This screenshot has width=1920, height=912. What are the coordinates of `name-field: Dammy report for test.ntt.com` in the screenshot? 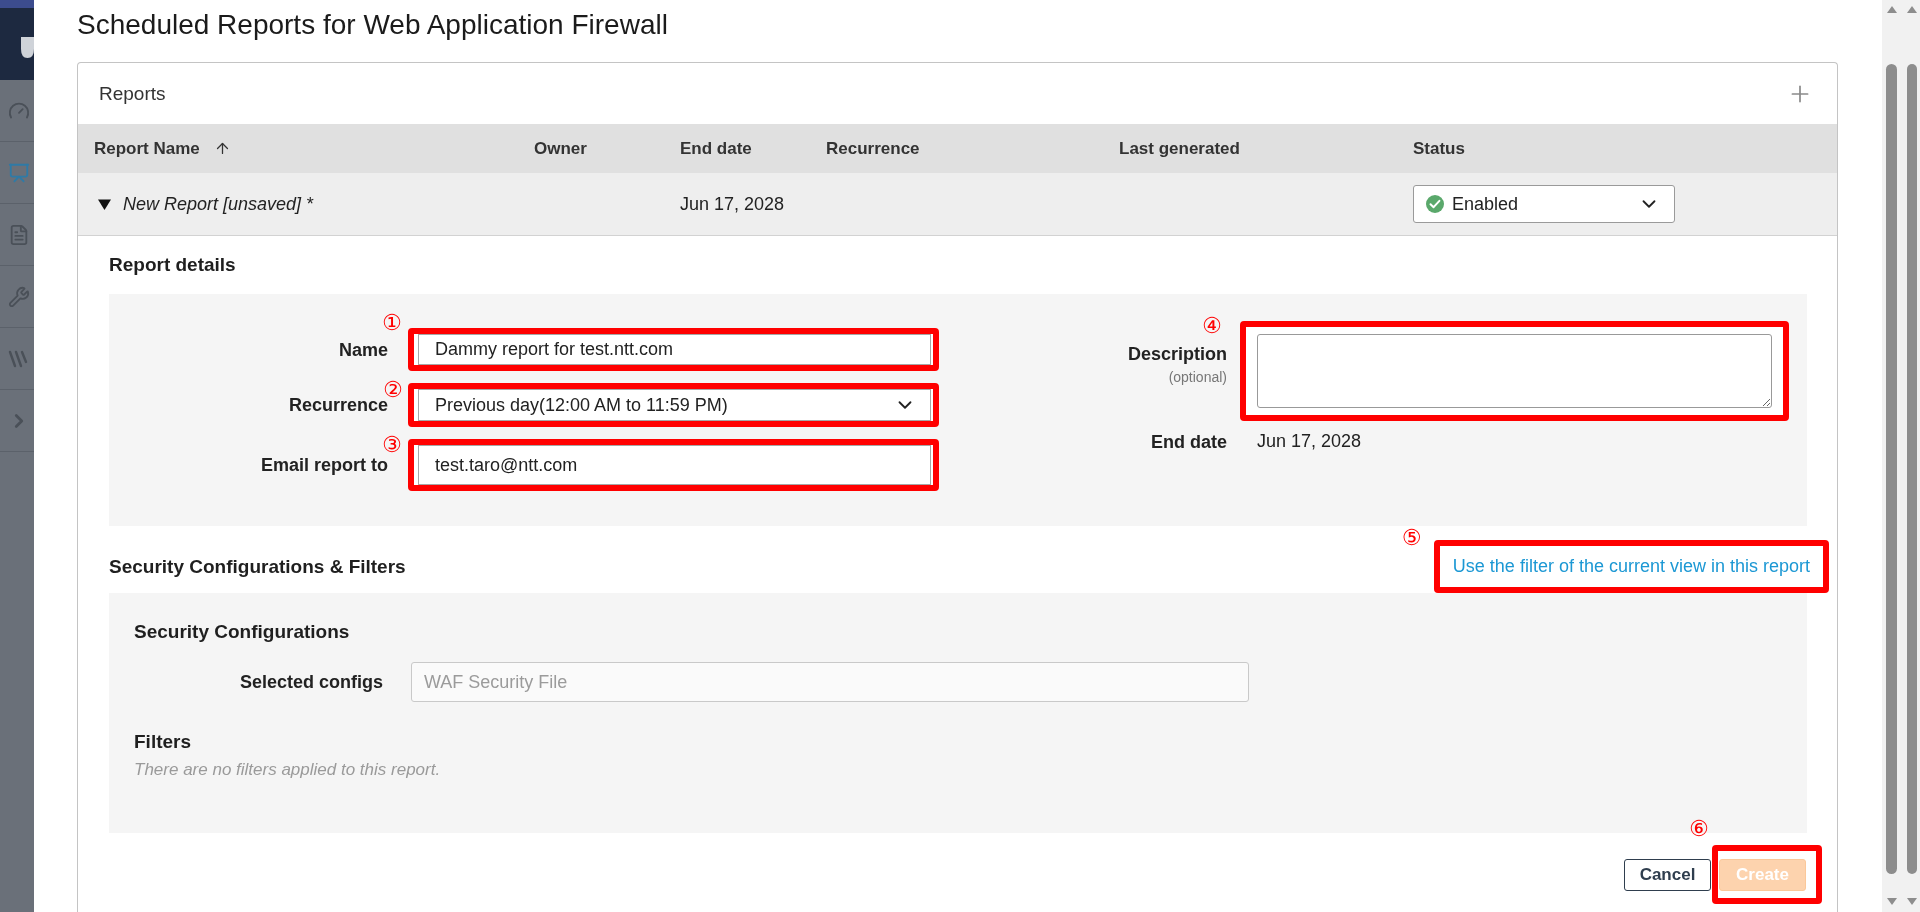 It's located at (674, 349).